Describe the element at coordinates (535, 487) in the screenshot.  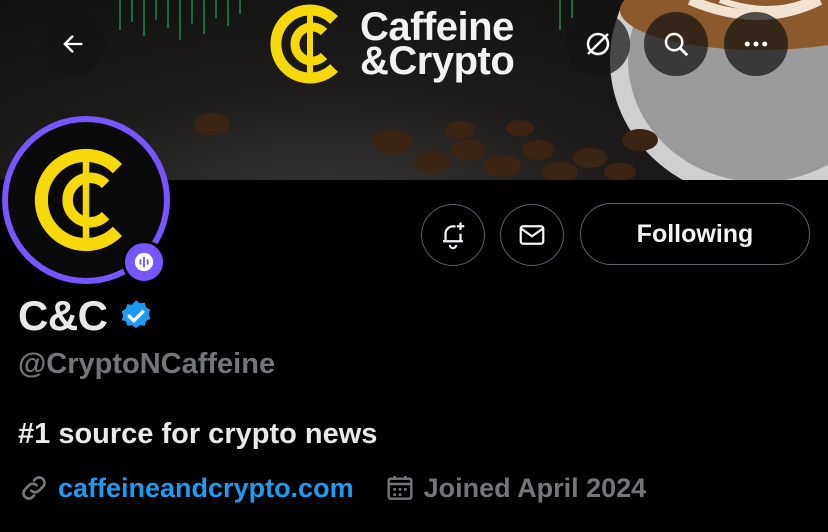
I see `joined-date-text: Joined April 2024` at that location.